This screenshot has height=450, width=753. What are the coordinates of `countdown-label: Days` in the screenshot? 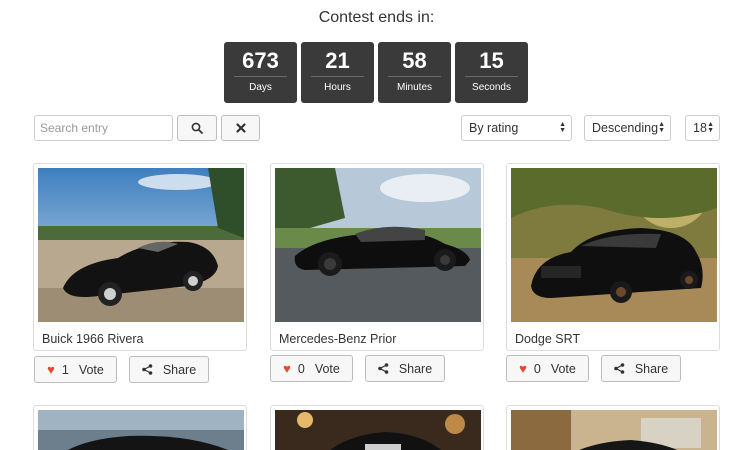 It's located at (260, 87).